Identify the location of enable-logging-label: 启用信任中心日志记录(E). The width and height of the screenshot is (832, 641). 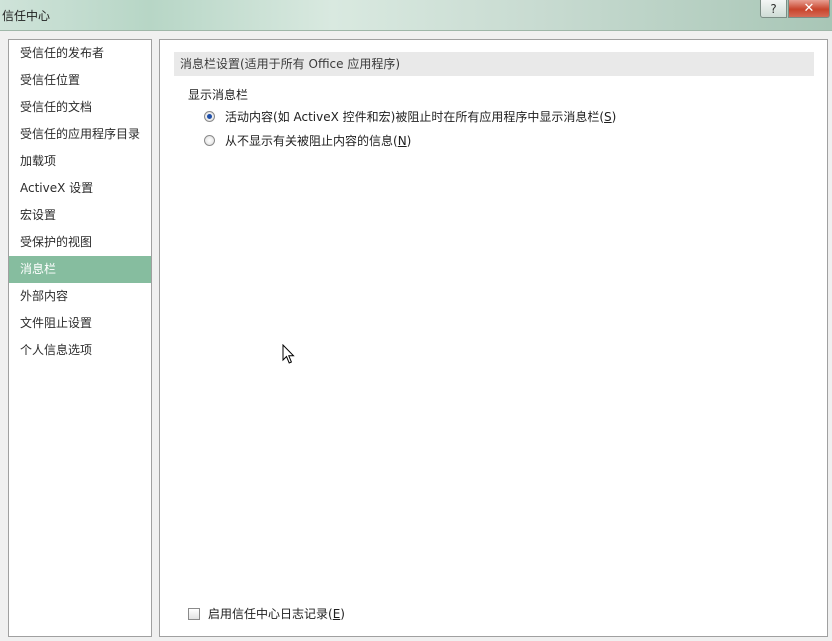
(276, 613).